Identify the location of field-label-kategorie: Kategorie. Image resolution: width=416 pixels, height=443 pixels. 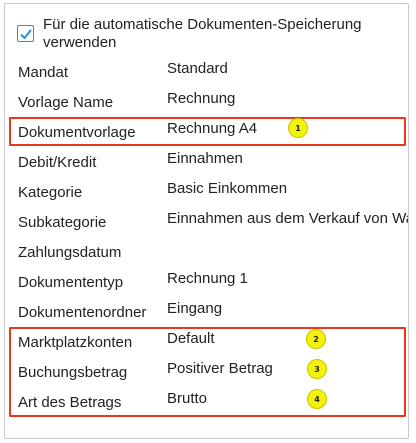
(50, 192).